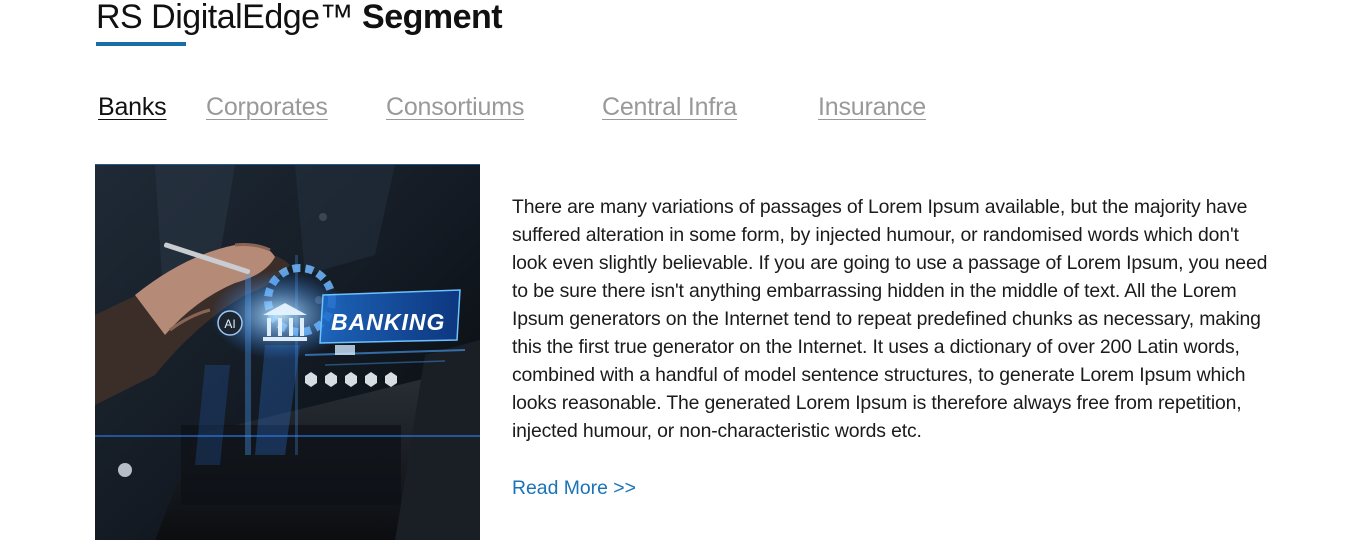  I want to click on banking-label: BANKING, so click(388, 322).